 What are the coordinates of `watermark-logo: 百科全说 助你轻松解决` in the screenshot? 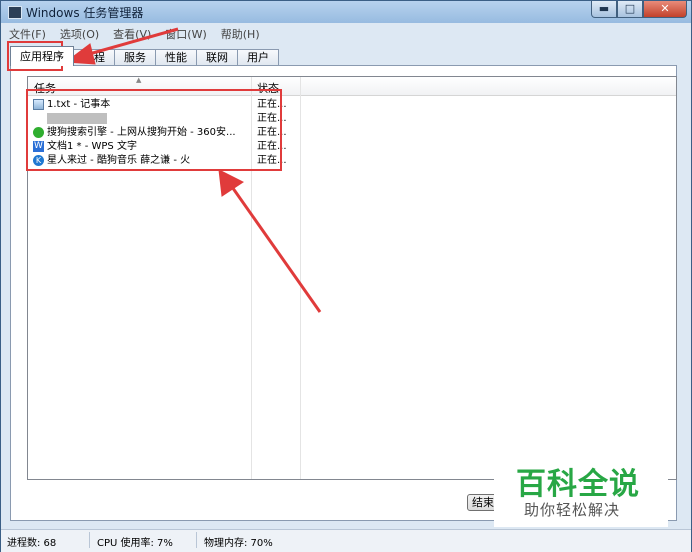 It's located at (581, 491).